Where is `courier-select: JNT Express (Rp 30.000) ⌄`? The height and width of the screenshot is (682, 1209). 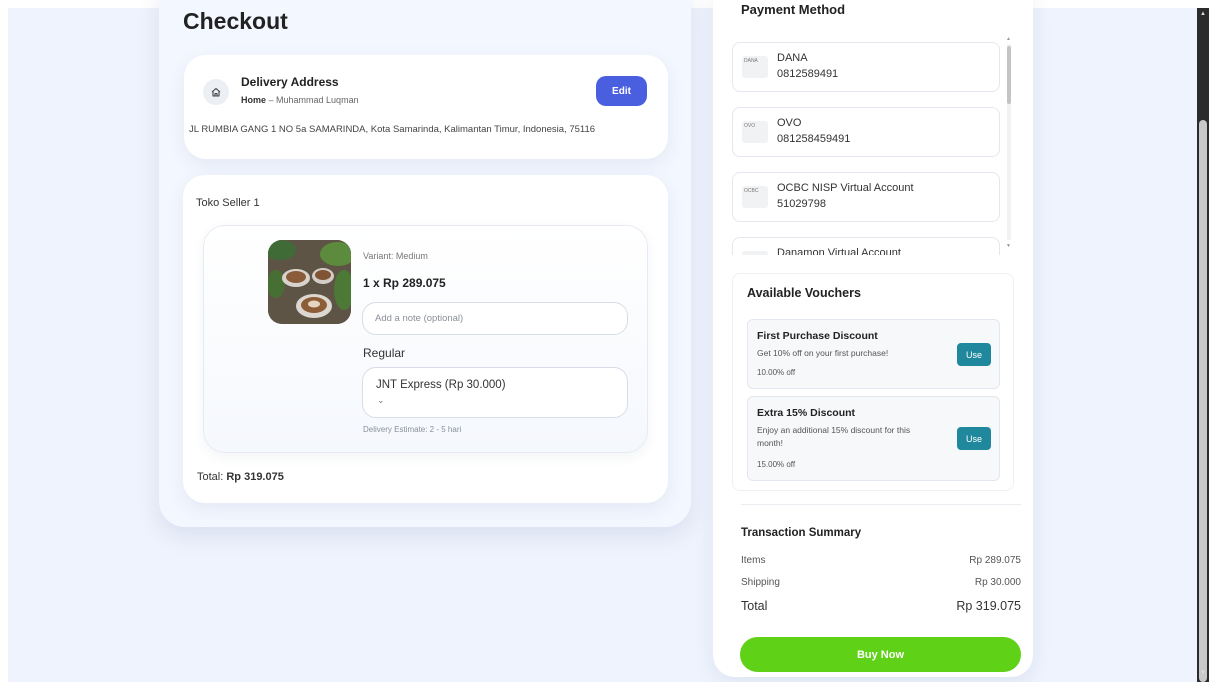 courier-select: JNT Express (Rp 30.000) ⌄ is located at coordinates (495, 392).